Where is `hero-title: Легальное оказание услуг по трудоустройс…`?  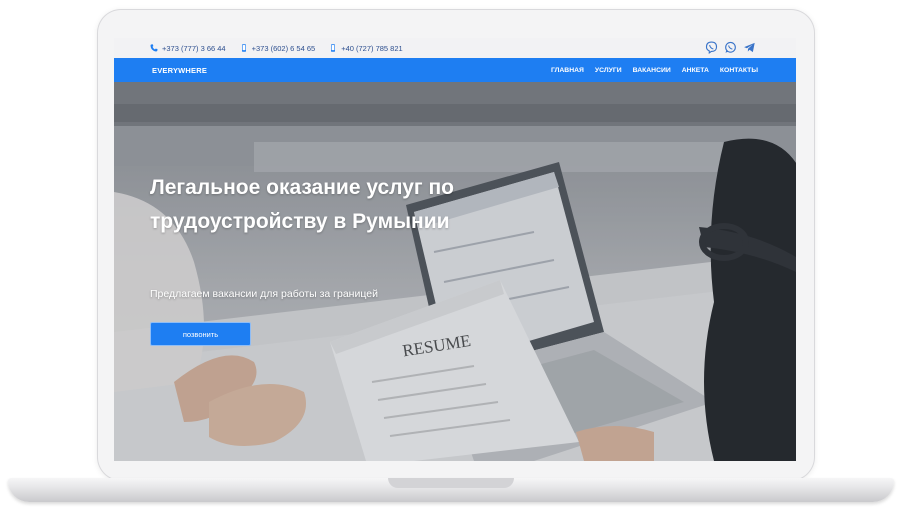
hero-title: Легальное оказание услуг по трудоустройс… is located at coordinates (302, 204).